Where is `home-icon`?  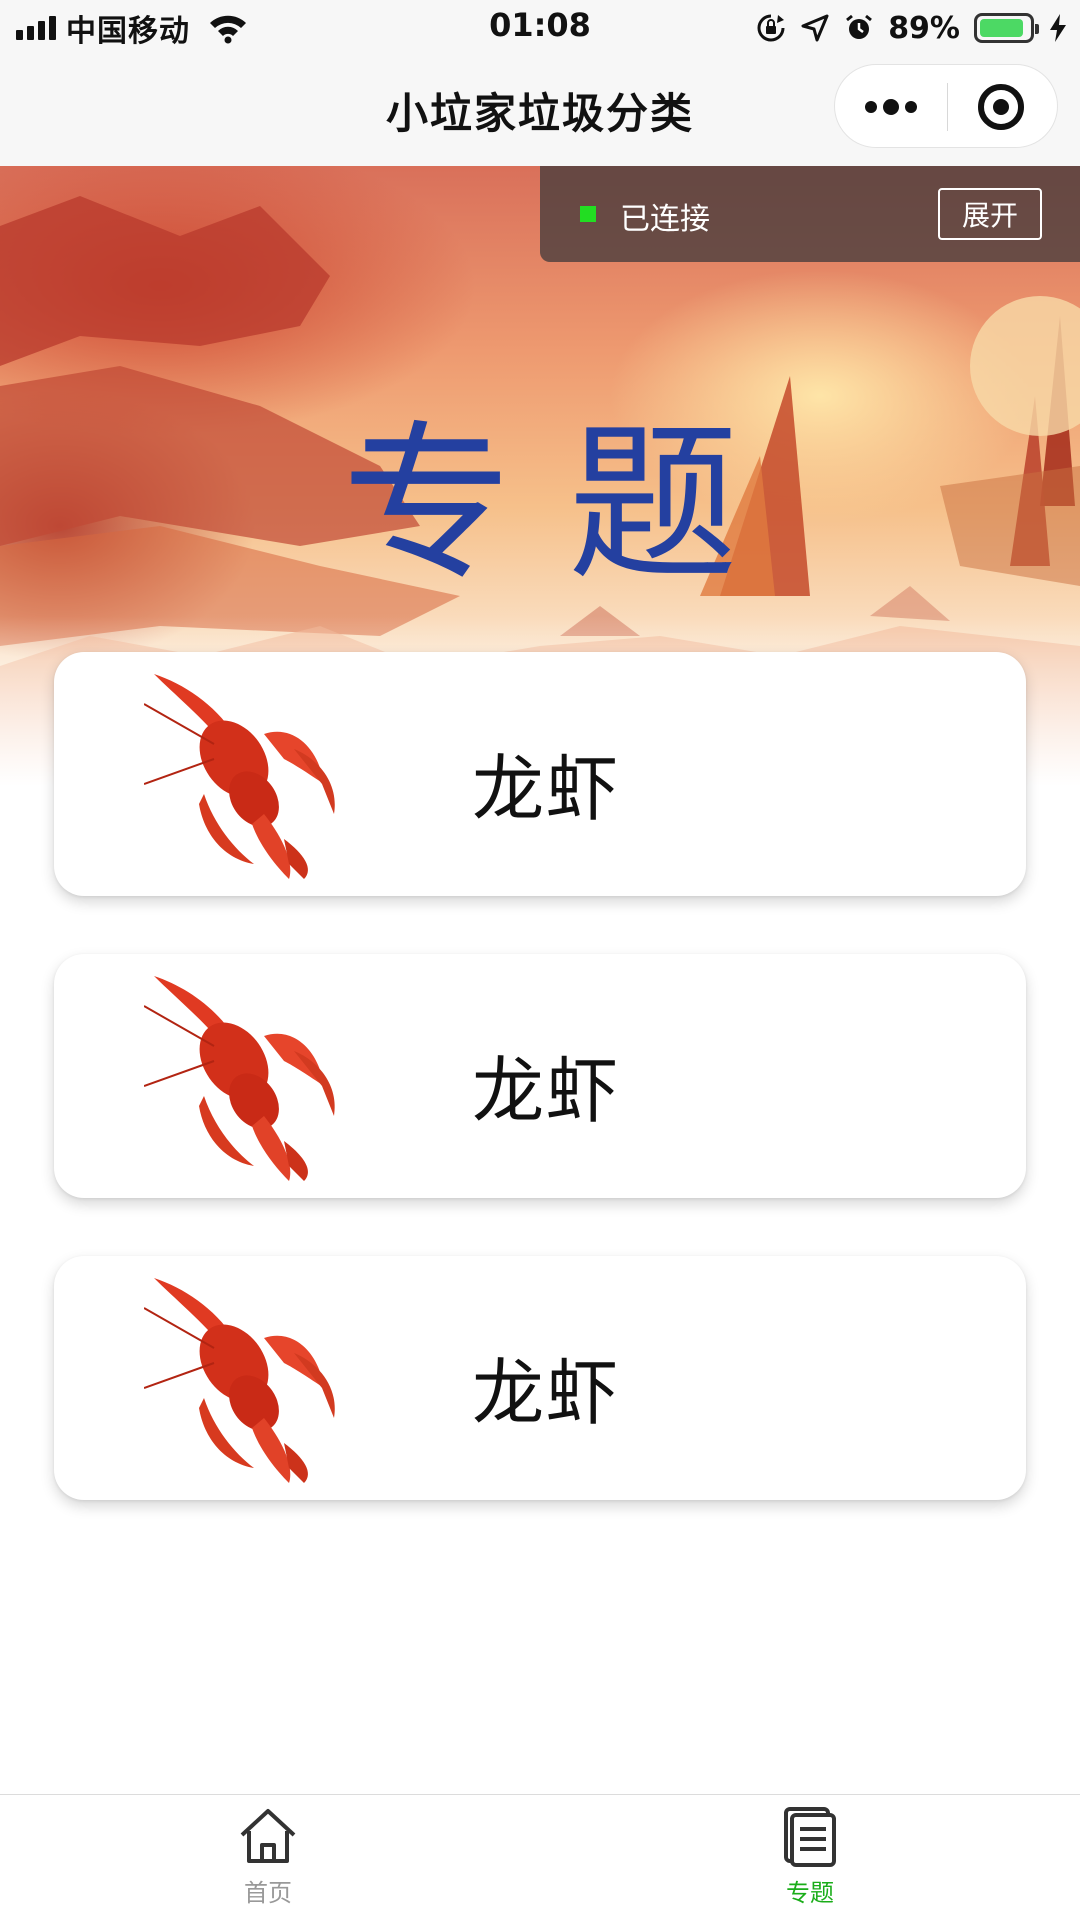
home-icon is located at coordinates (268, 1836).